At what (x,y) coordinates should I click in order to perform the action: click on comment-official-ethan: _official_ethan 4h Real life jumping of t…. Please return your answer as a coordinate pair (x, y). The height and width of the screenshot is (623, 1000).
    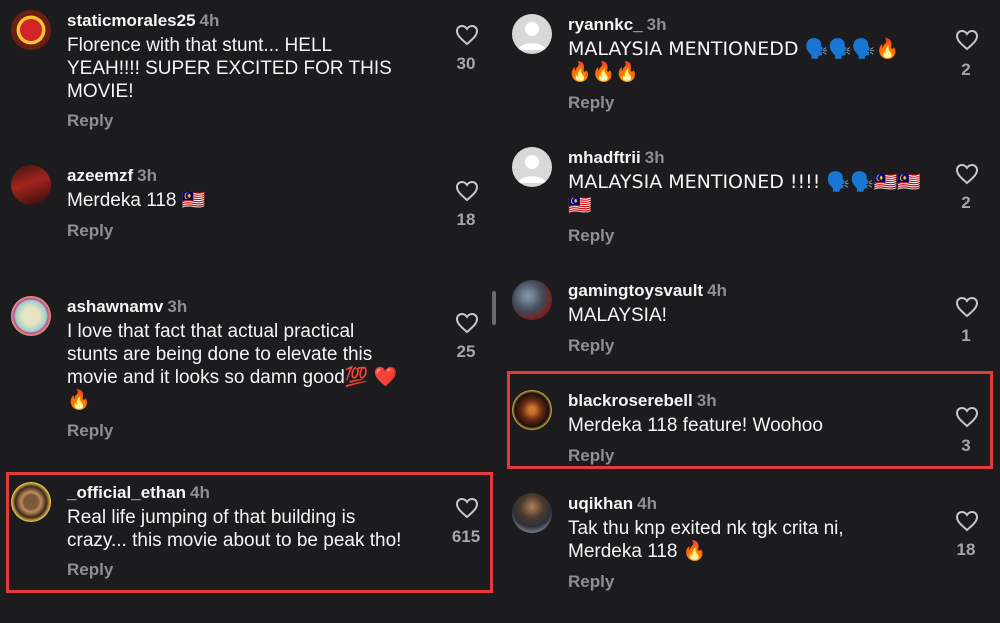
    Looking at the image, I should click on (251, 532).